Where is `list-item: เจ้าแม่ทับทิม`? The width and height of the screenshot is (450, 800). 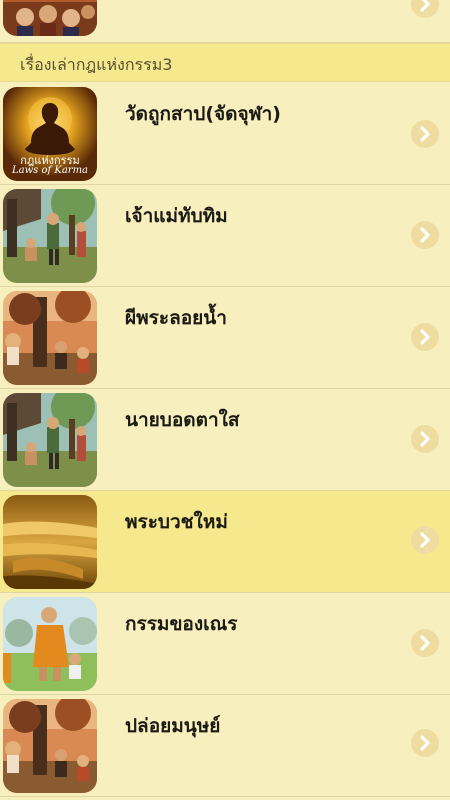
list-item: เจ้าแม่ทับทิม is located at coordinates (225, 236).